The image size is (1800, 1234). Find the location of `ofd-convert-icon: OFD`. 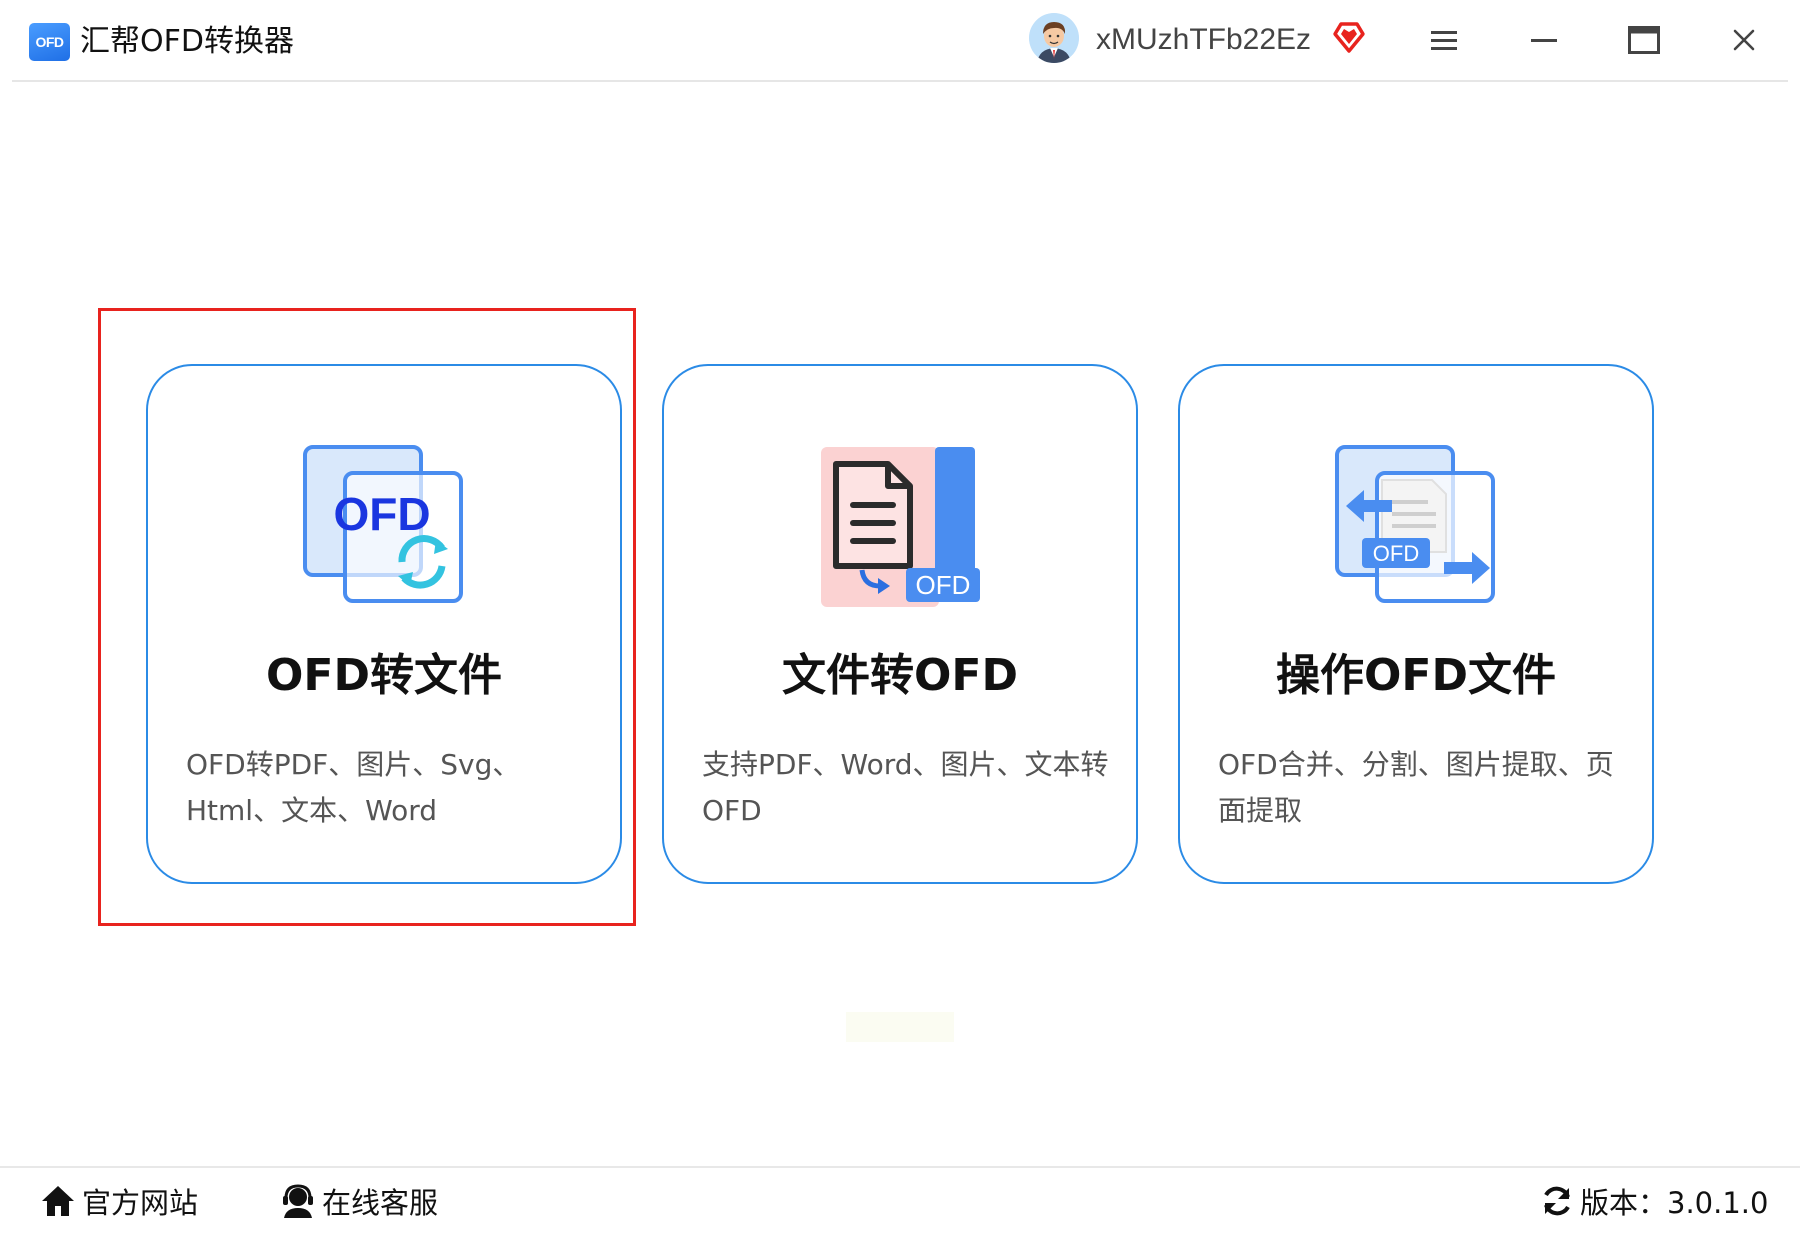

ofd-convert-icon: OFD is located at coordinates (387, 529).